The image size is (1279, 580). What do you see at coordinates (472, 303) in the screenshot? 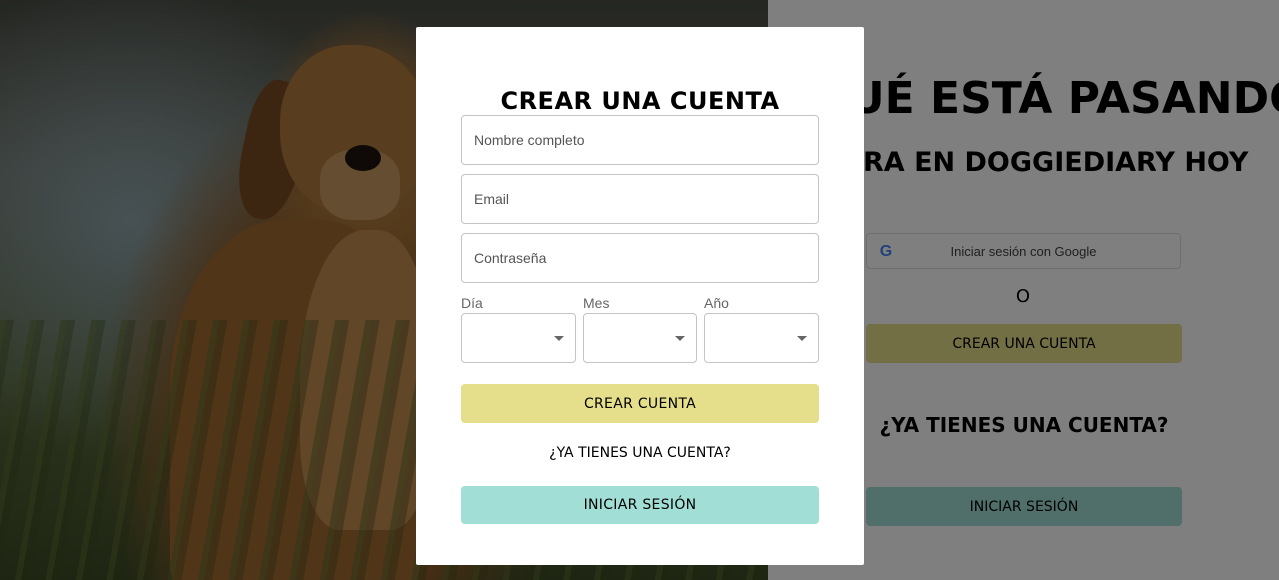
I see `day-label: Día` at bounding box center [472, 303].